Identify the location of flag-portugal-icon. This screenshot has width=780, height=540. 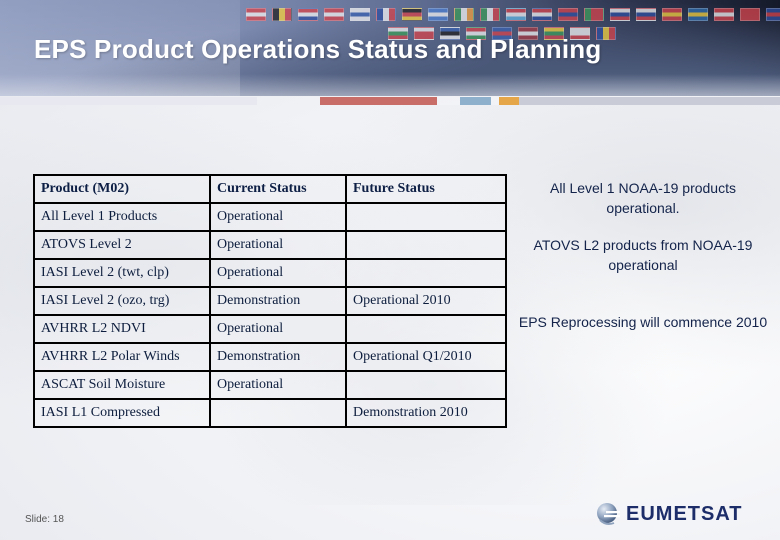
(594, 14).